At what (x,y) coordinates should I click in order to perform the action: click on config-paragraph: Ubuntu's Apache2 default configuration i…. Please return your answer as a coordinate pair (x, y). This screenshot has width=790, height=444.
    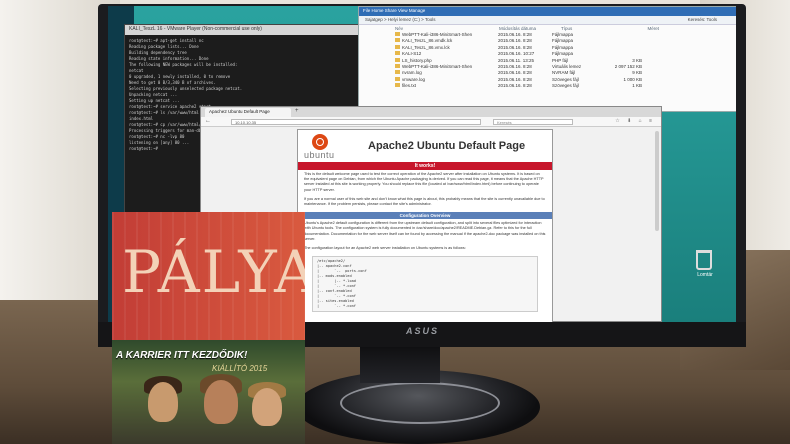
    Looking at the image, I should click on (425, 231).